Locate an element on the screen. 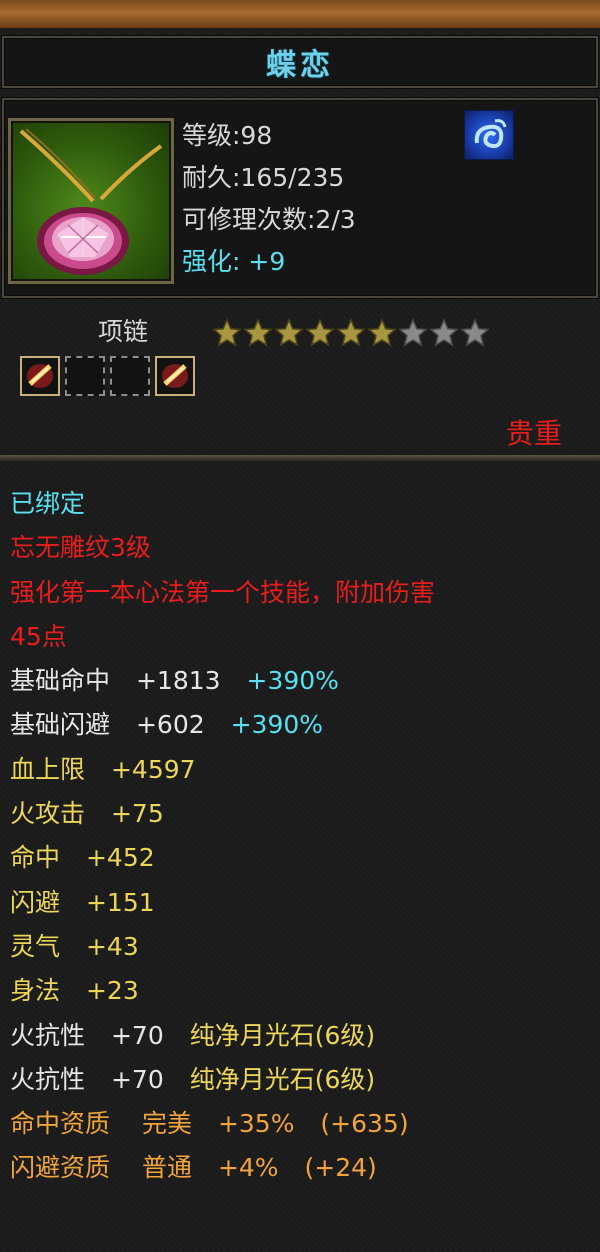  hp-label: 血上限 is located at coordinates (48, 769).